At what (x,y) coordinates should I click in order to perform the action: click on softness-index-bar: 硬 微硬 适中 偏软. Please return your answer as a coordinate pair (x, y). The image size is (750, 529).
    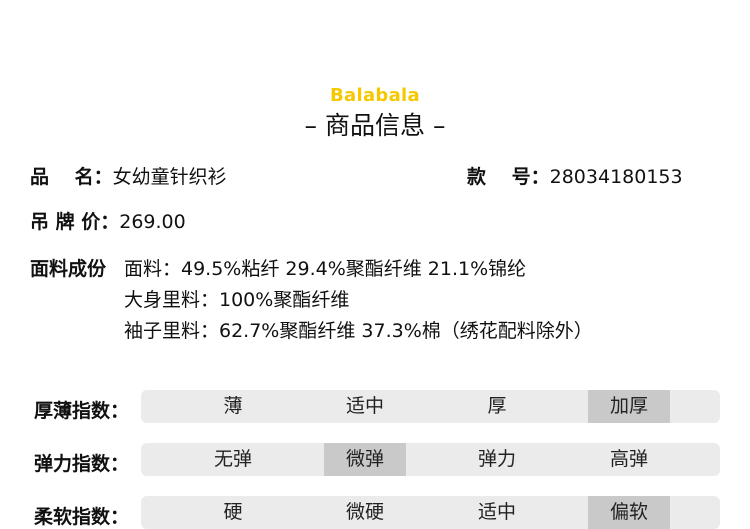
    Looking at the image, I should click on (430, 512).